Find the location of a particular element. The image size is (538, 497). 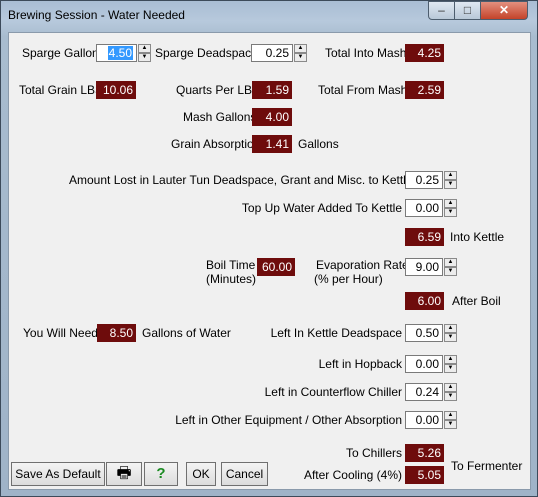

hopback-spinner: ▲ ▼ is located at coordinates (450, 364).